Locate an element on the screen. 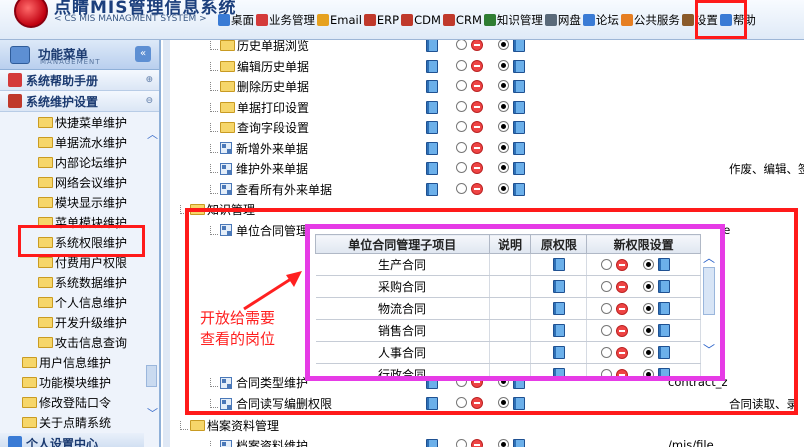 The width and height of the screenshot is (804, 447). new-permission-cell is located at coordinates (643, 352).